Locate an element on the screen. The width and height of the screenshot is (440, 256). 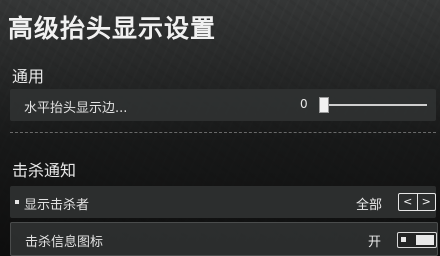
setting-row-horizontal-hud-margin: 水平抬头显示边... 0 is located at coordinates (223, 105).